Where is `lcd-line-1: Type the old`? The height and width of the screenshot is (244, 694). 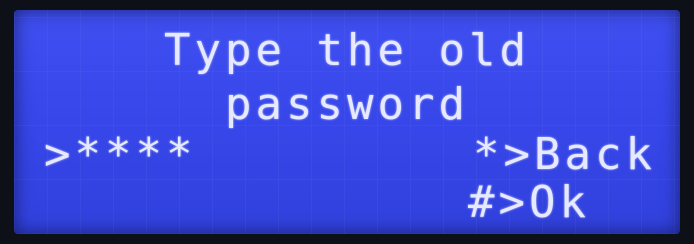
lcd-line-1: Type the old is located at coordinates (347, 50).